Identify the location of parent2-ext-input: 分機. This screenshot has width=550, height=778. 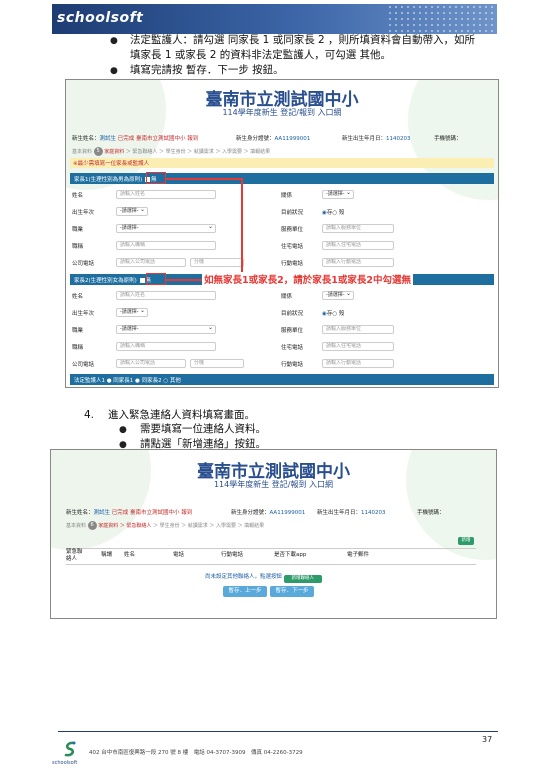
(217, 363).